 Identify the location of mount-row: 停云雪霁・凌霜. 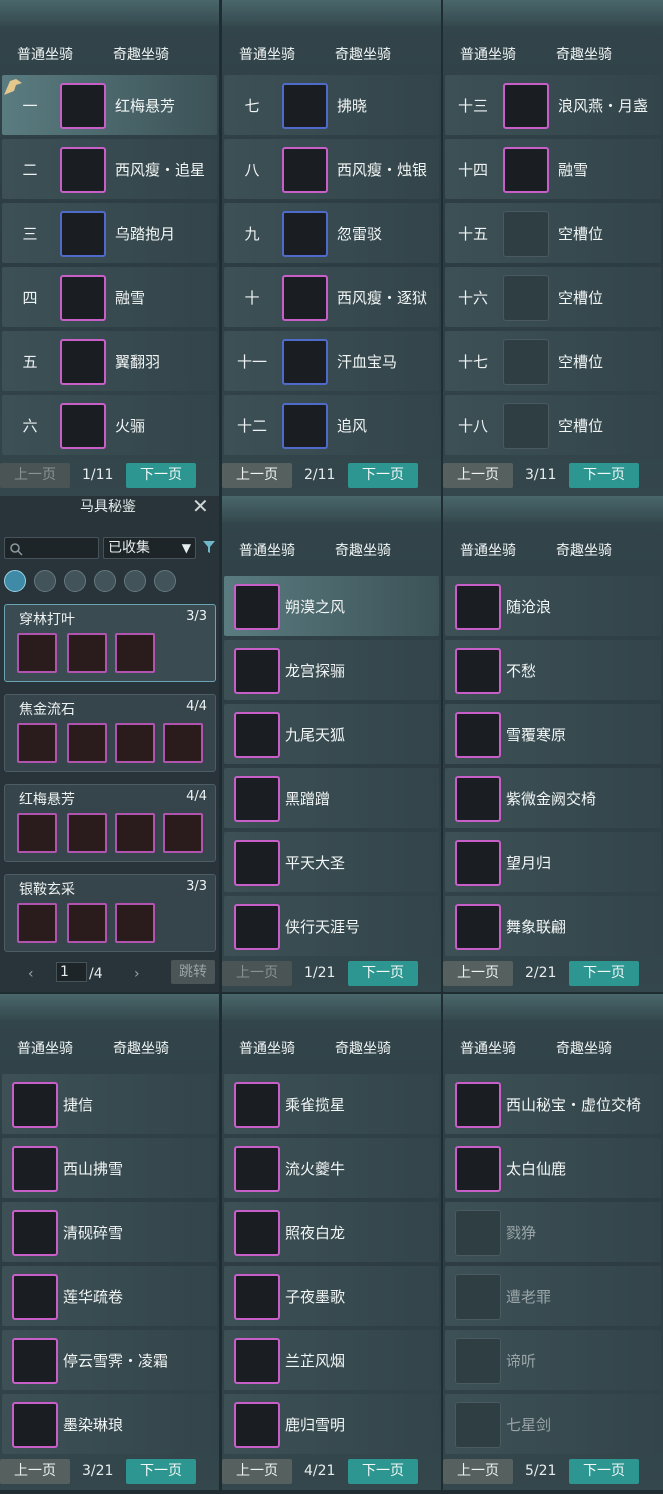
(109, 1360).